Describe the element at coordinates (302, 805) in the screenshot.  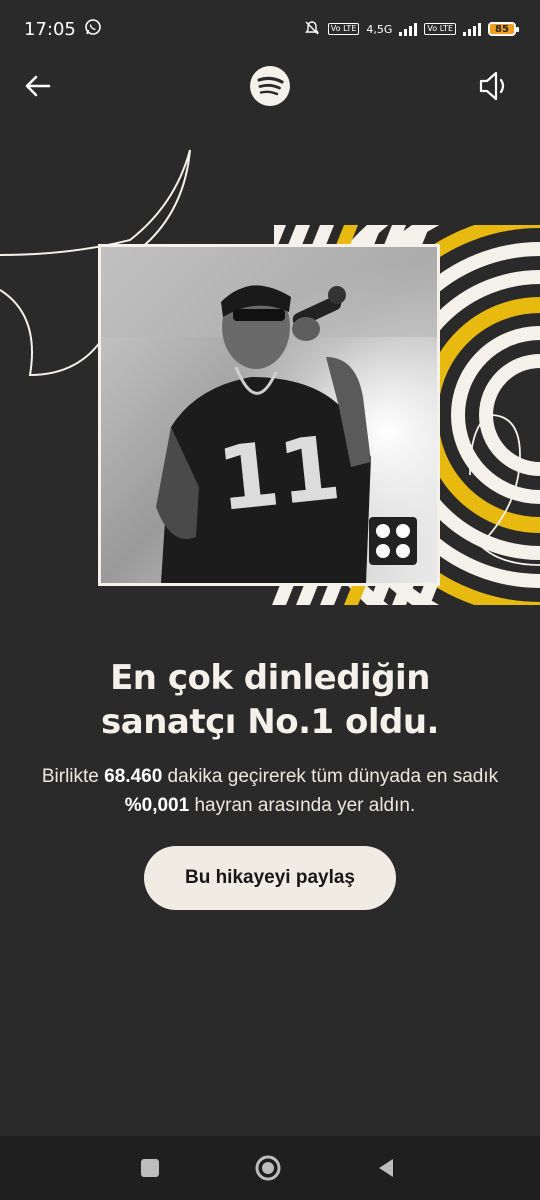
I see `subtext-part-3: hayran arasında yer aldın.` at that location.